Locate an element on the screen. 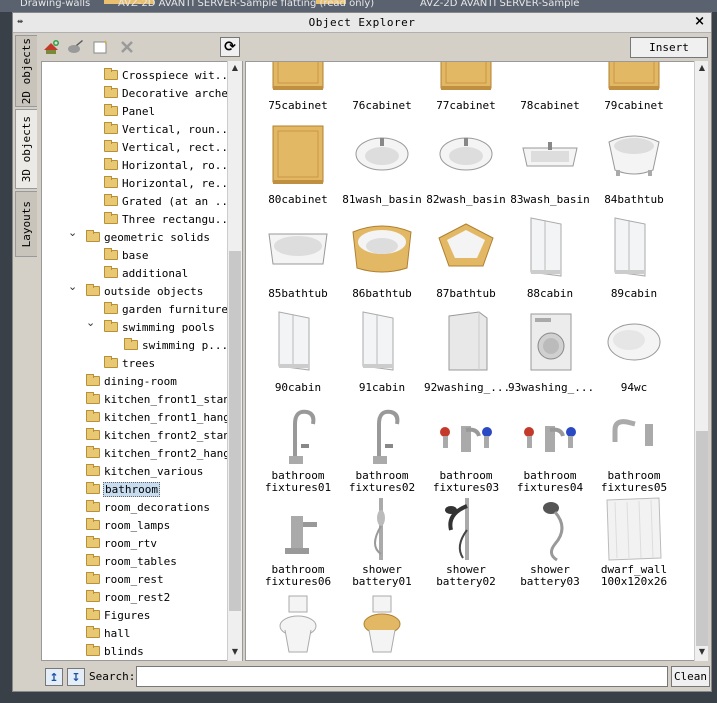 The height and width of the screenshot is (703, 717). tree-scrollbar: ▲ ▼ is located at coordinates (234, 361).